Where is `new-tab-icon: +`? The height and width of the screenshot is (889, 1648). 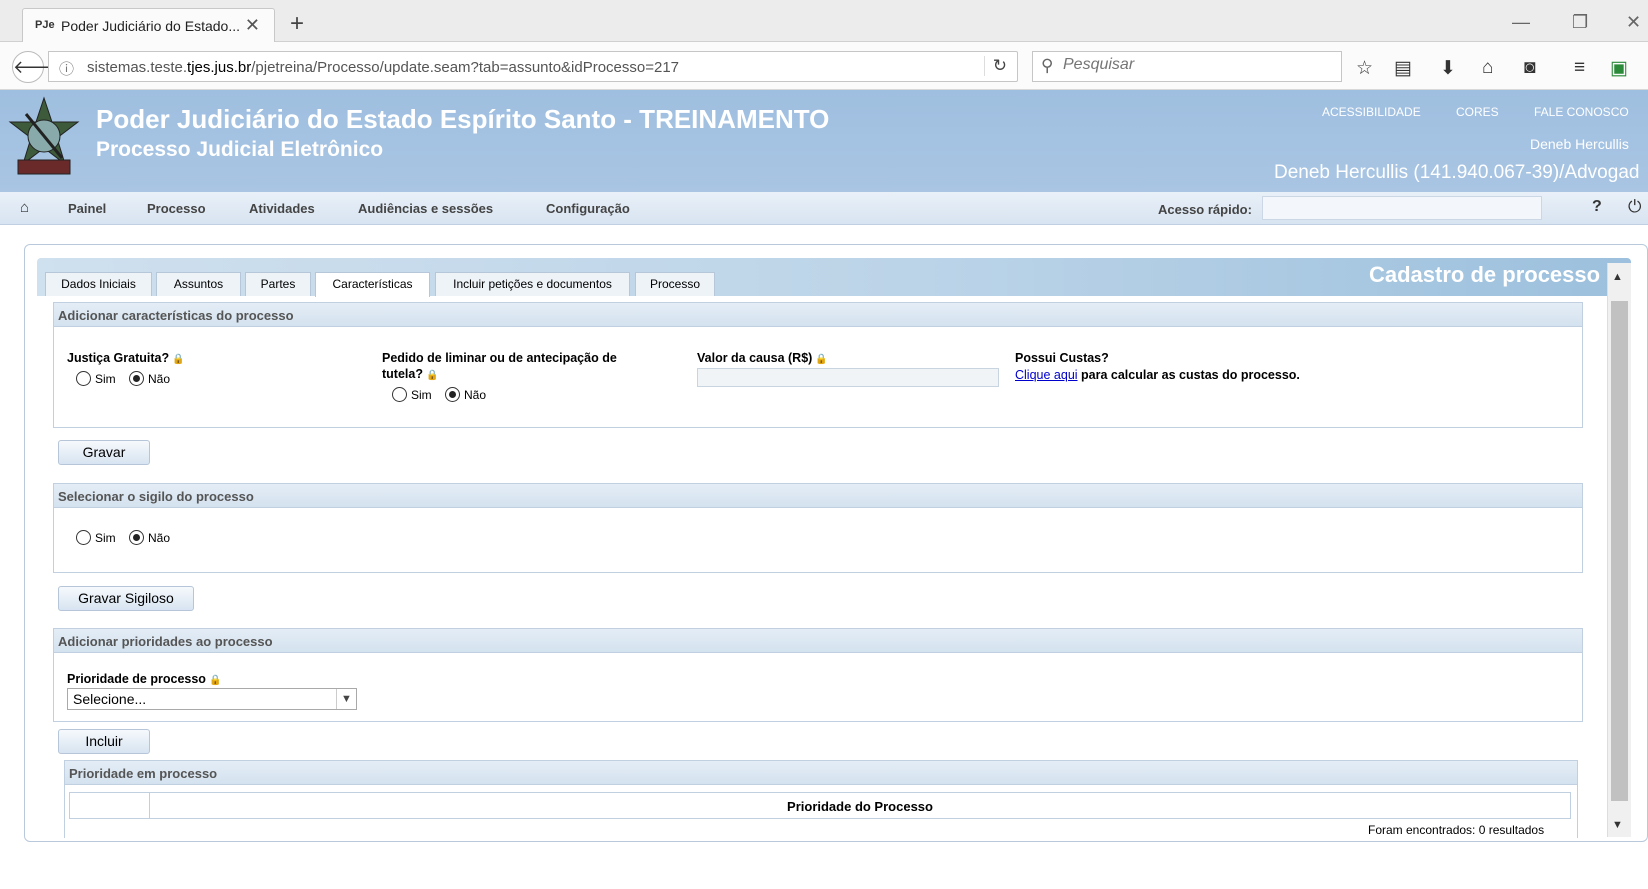
new-tab-icon: + is located at coordinates (297, 24).